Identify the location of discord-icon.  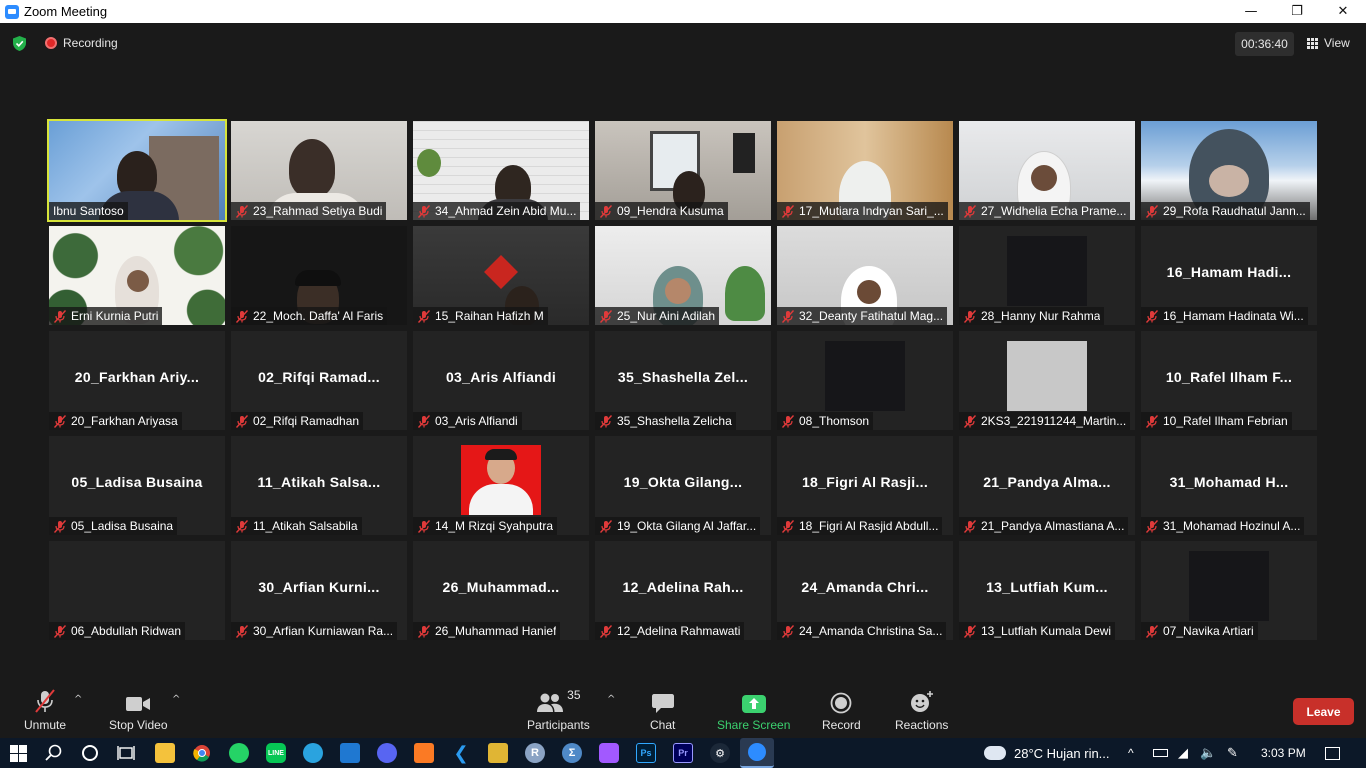
(387, 753).